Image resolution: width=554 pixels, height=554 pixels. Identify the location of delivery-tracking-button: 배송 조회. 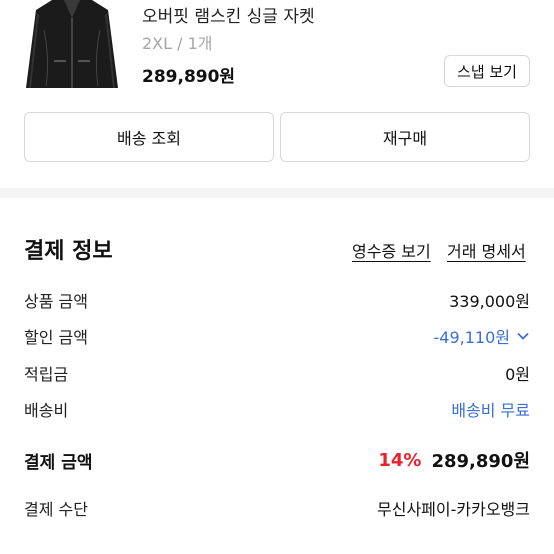
(149, 137).